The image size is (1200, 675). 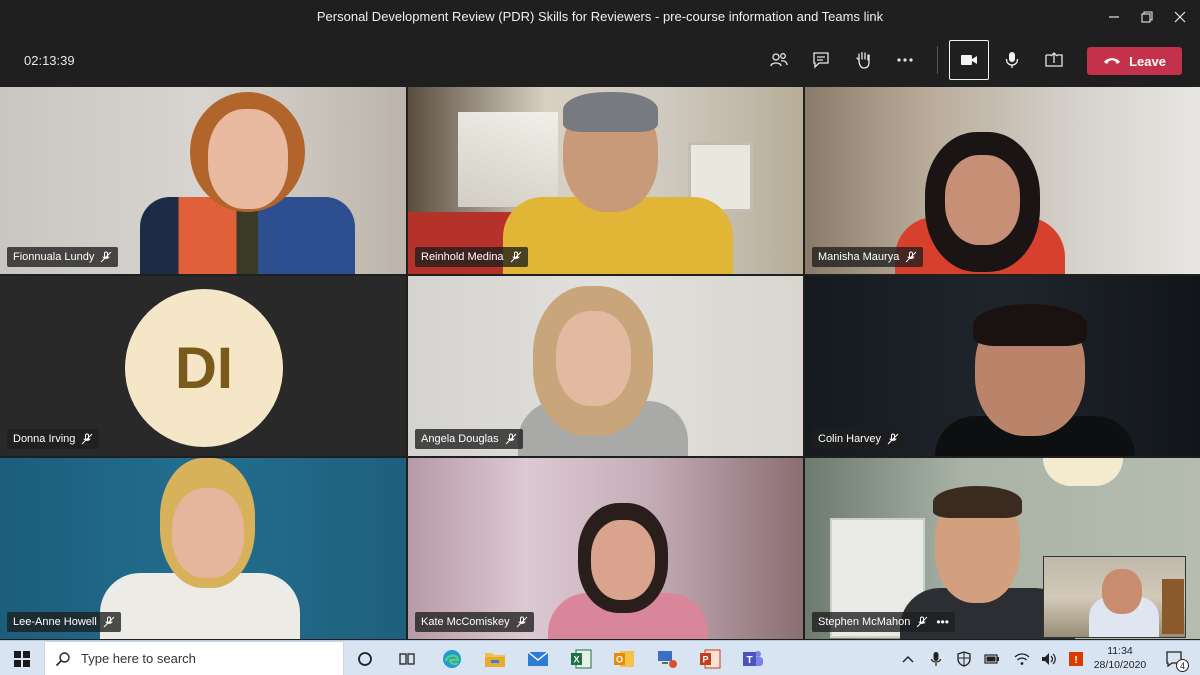 I want to click on remote-desktop-icon, so click(x=667, y=659).